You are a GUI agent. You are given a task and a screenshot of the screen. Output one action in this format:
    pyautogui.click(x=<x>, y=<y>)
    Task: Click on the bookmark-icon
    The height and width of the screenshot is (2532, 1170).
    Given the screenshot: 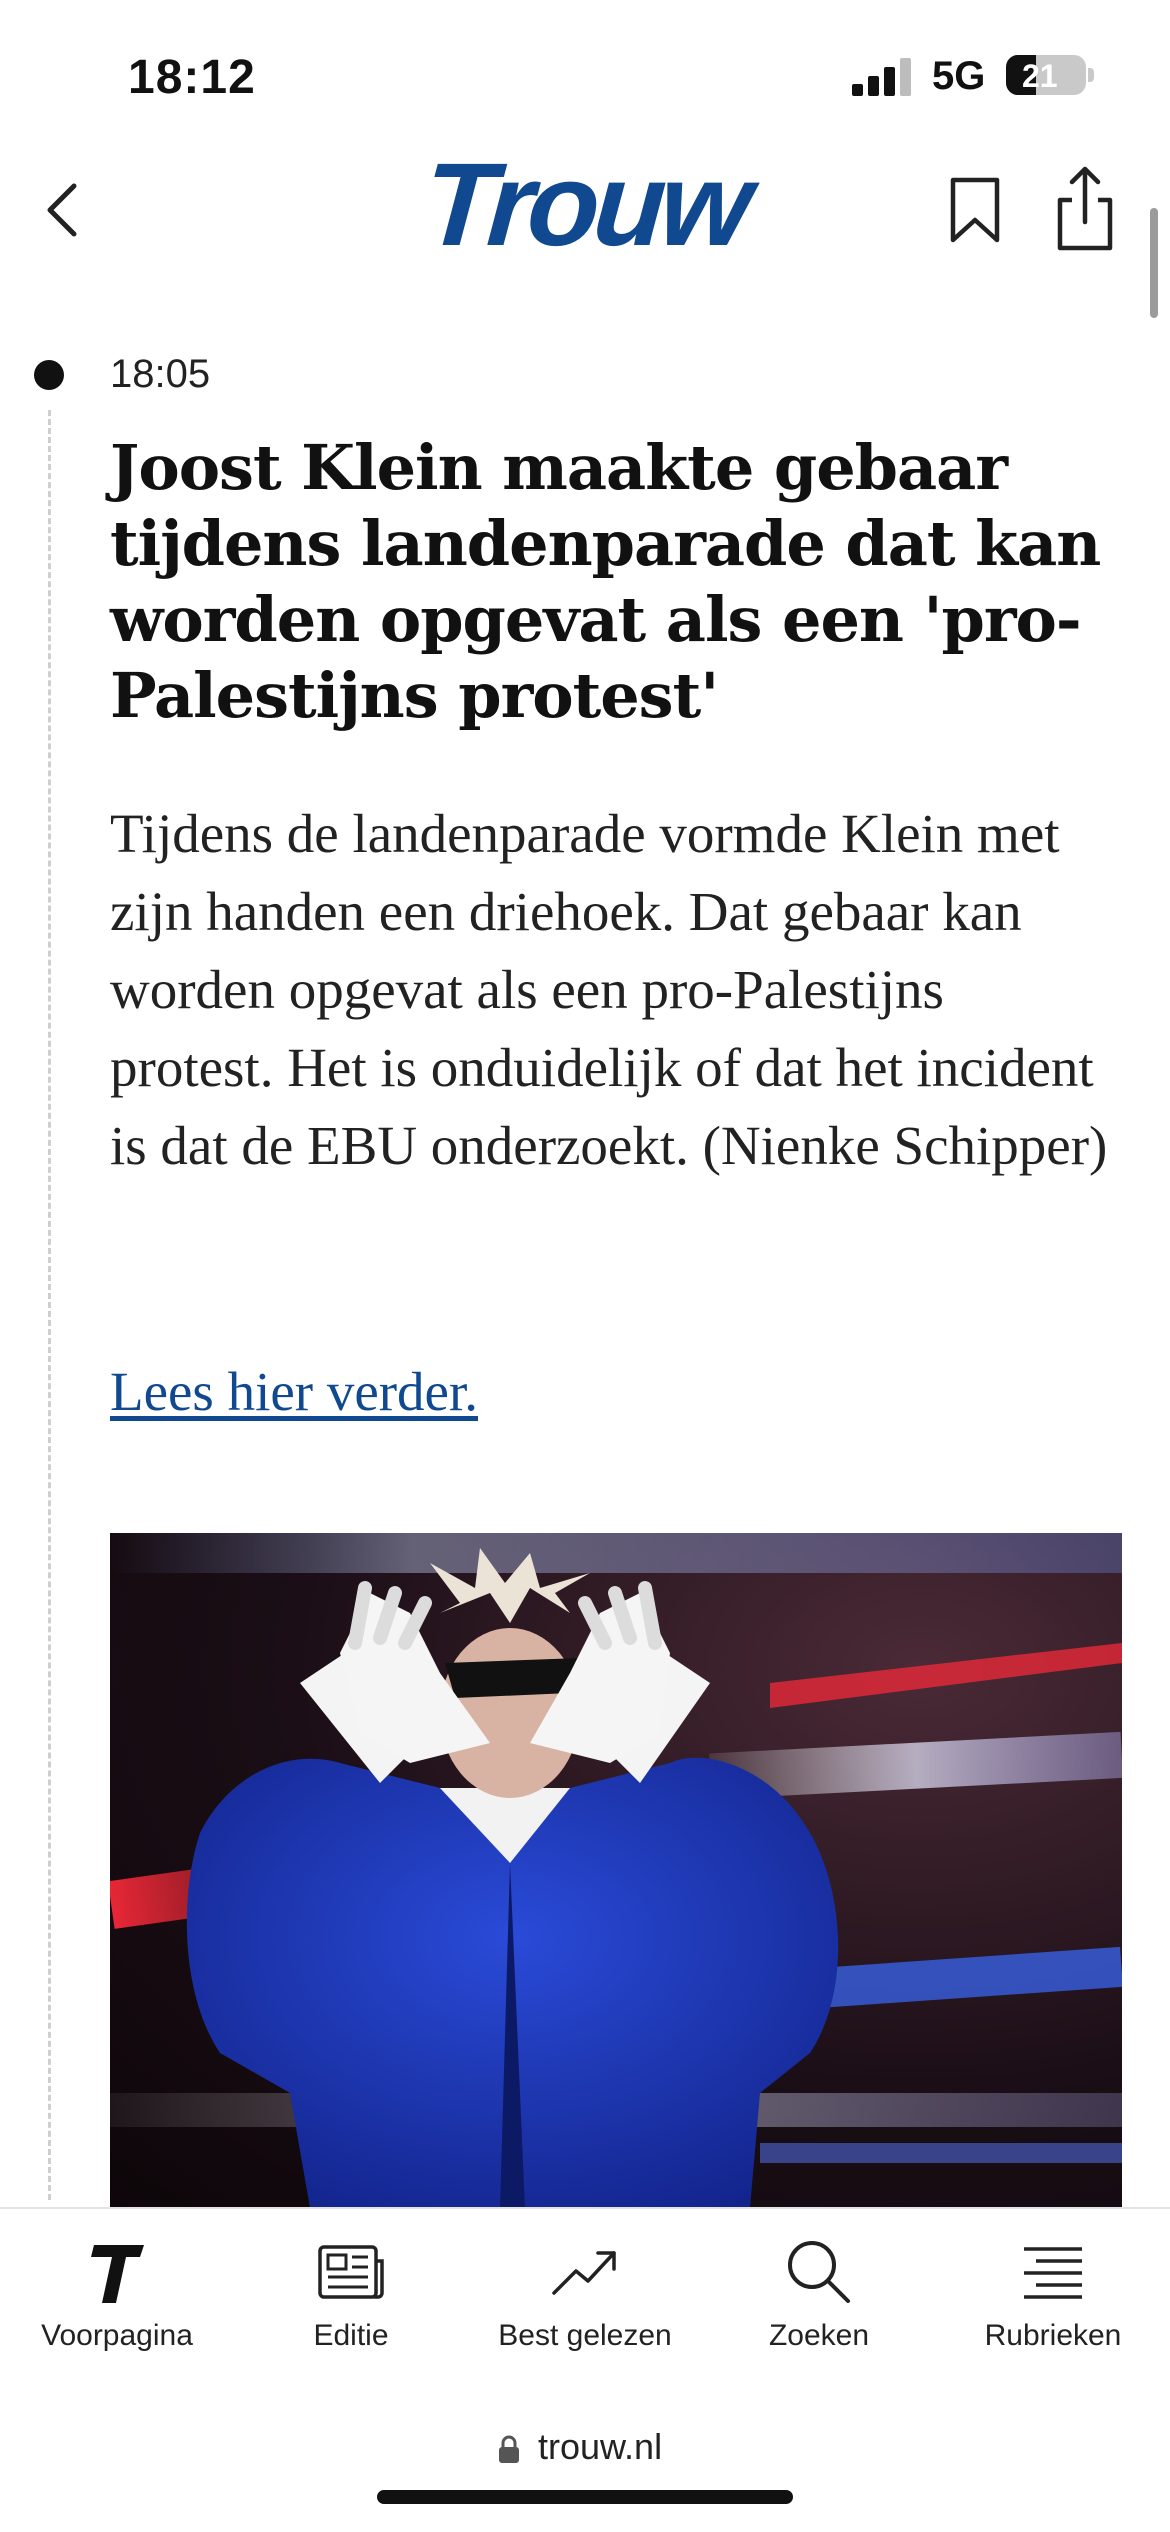 What is the action you would take?
    pyautogui.click(x=975, y=210)
    